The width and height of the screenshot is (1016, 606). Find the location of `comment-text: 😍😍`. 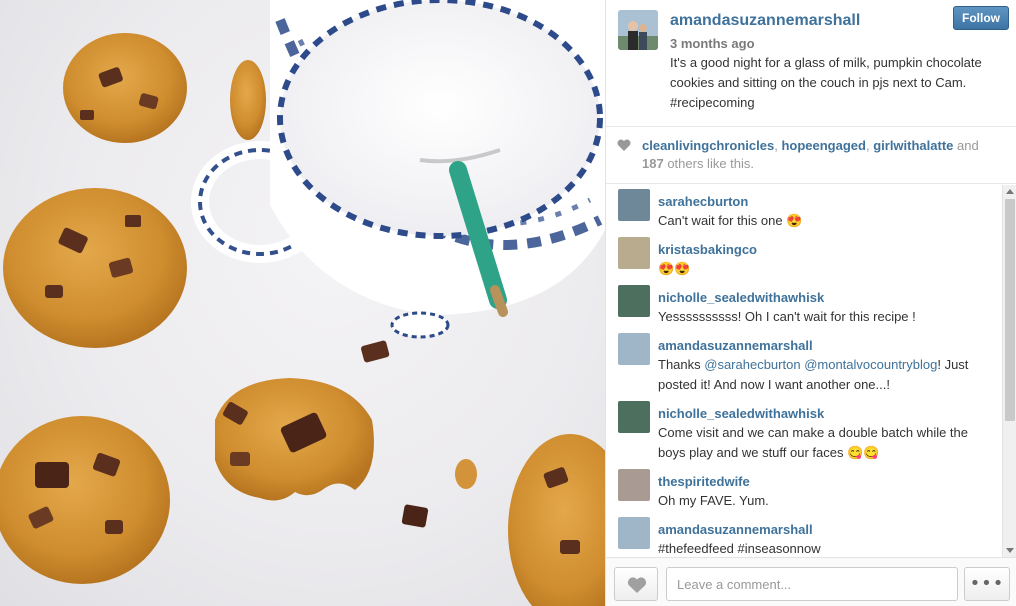

comment-text: 😍😍 is located at coordinates (827, 269).